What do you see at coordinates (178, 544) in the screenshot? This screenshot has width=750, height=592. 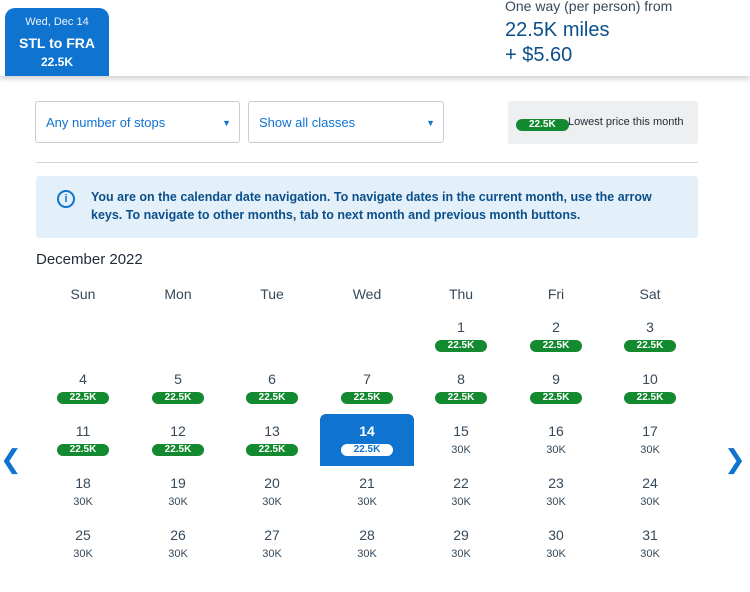 I see `calendar-day-26: 26 30K` at bounding box center [178, 544].